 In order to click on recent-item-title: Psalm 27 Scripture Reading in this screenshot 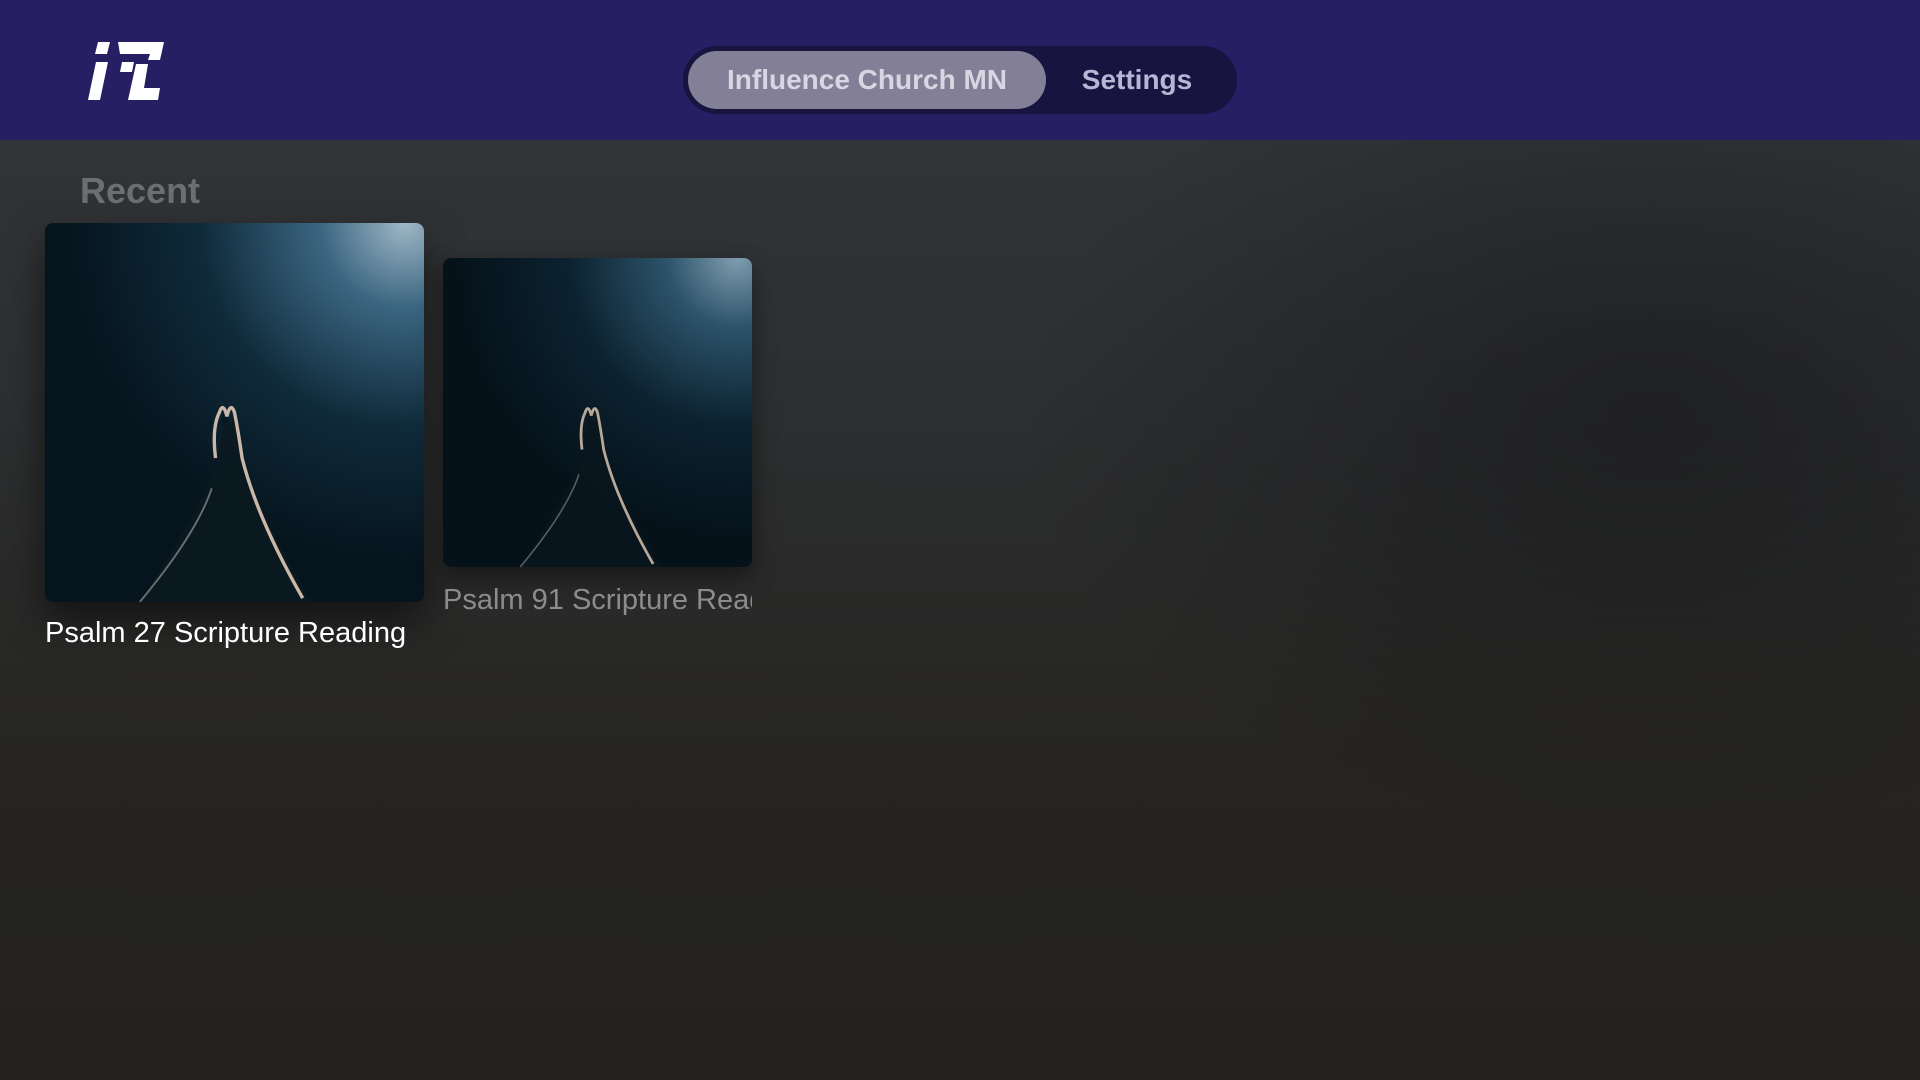, I will do `click(226, 633)`.